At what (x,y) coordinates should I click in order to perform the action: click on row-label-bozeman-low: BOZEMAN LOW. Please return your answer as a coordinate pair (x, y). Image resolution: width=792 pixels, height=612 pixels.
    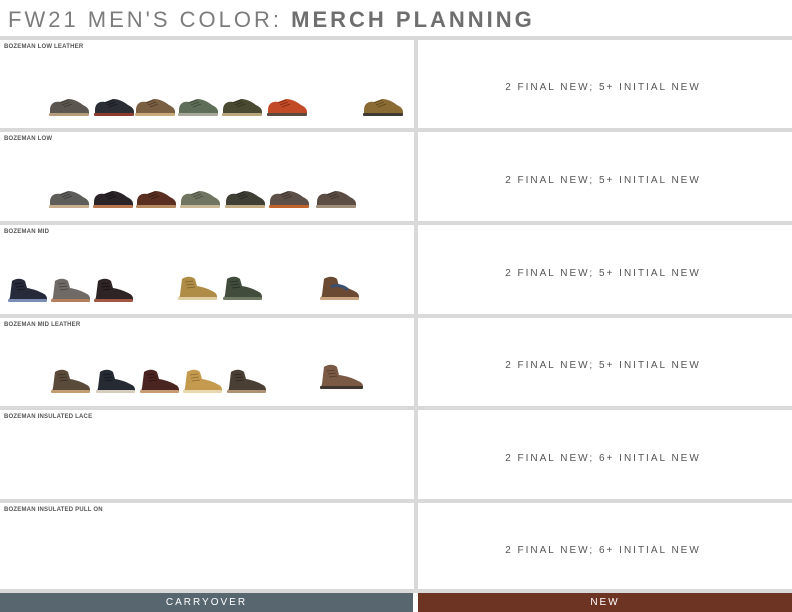
    Looking at the image, I should click on (28, 139).